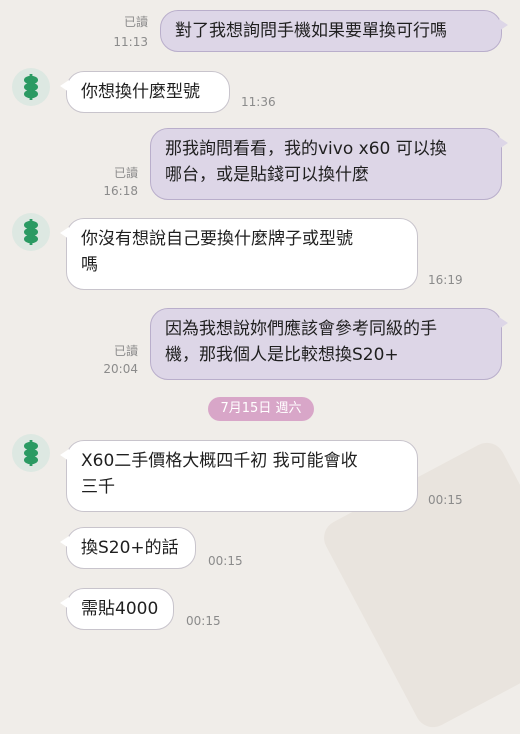 The image size is (520, 734). What do you see at coordinates (128, 548) in the screenshot?
I see `incoming-message-bubble: 換S20+的話` at bounding box center [128, 548].